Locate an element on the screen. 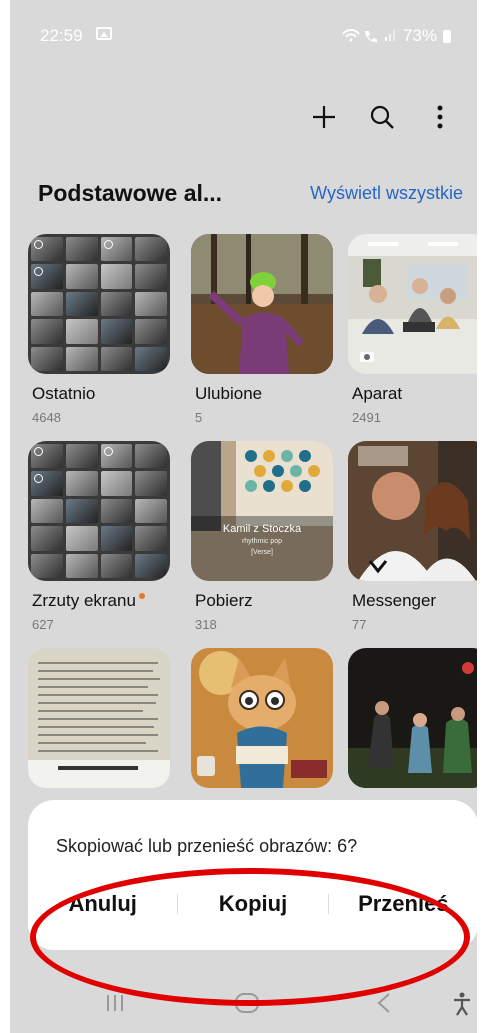  home-button is located at coordinates (247, 1005).